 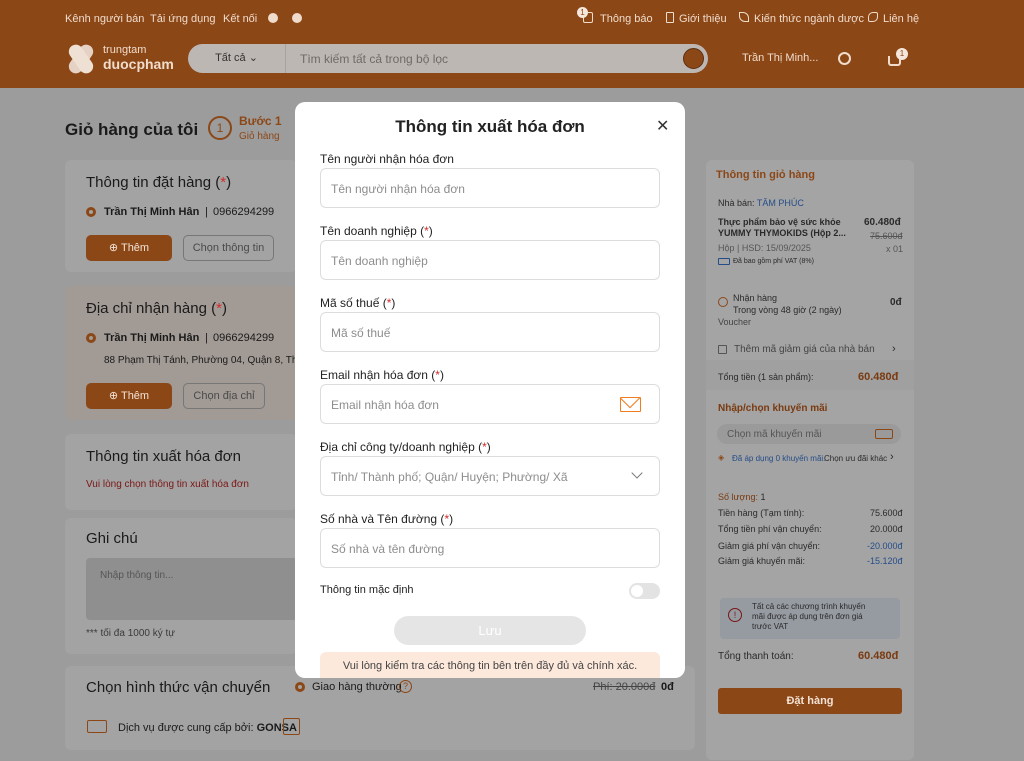 What do you see at coordinates (703, 19) in the screenshot?
I see `about-link: Giới thiệu` at bounding box center [703, 19].